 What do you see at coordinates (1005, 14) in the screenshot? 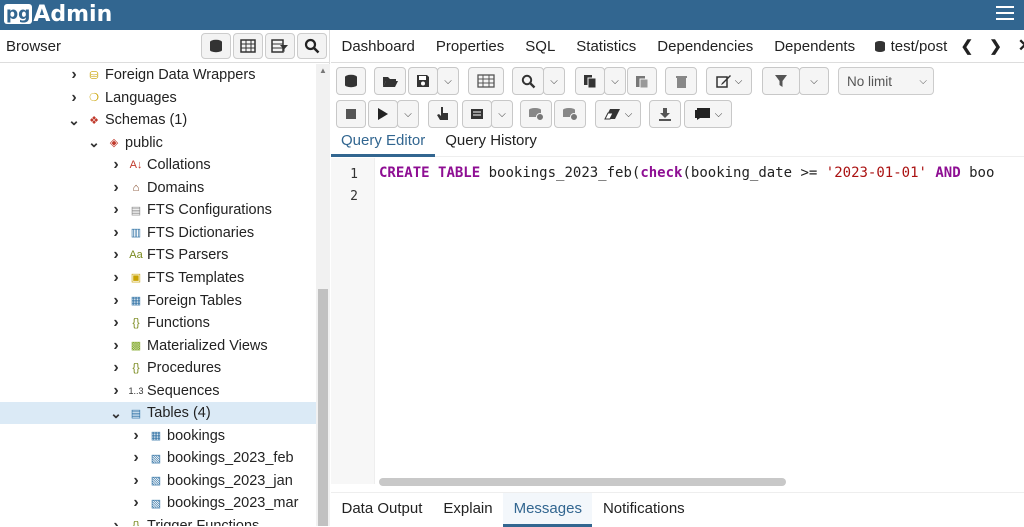
I see `hamburger-menu-icon` at bounding box center [1005, 14].